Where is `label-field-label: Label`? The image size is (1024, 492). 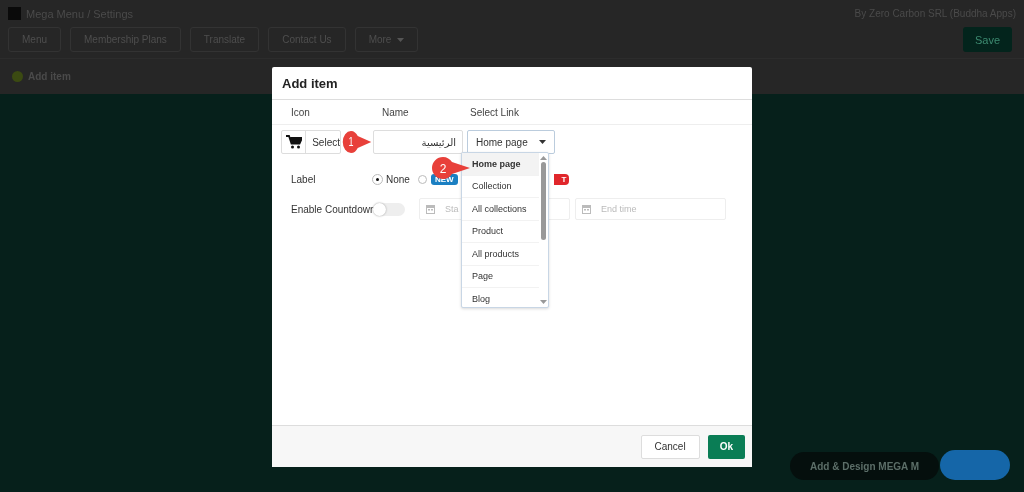 label-field-label: Label is located at coordinates (304, 179).